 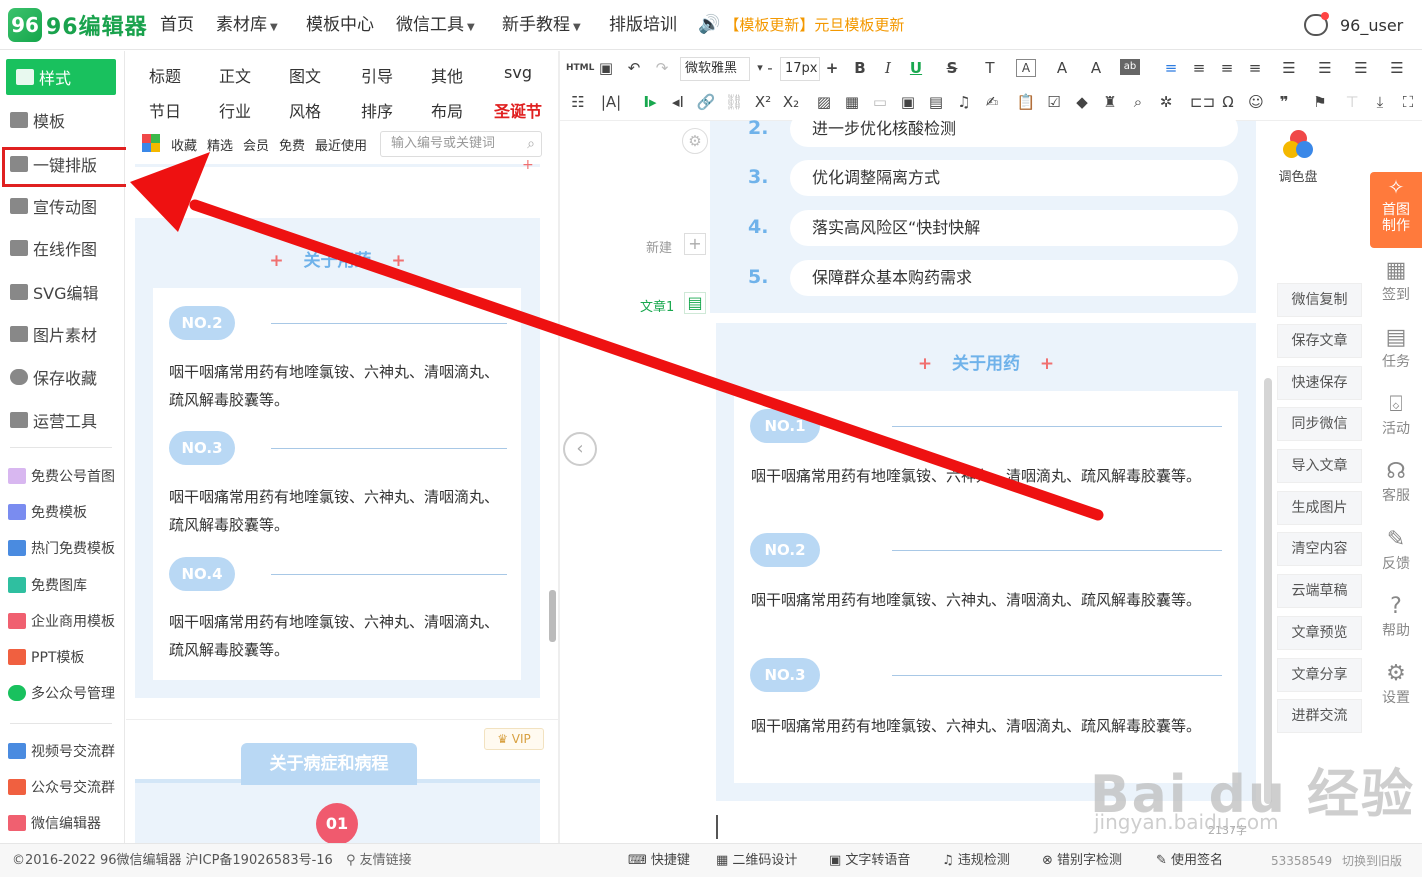 What do you see at coordinates (435, 25) in the screenshot?
I see `nav-wechat-tools: 微信工具 ▼` at bounding box center [435, 25].